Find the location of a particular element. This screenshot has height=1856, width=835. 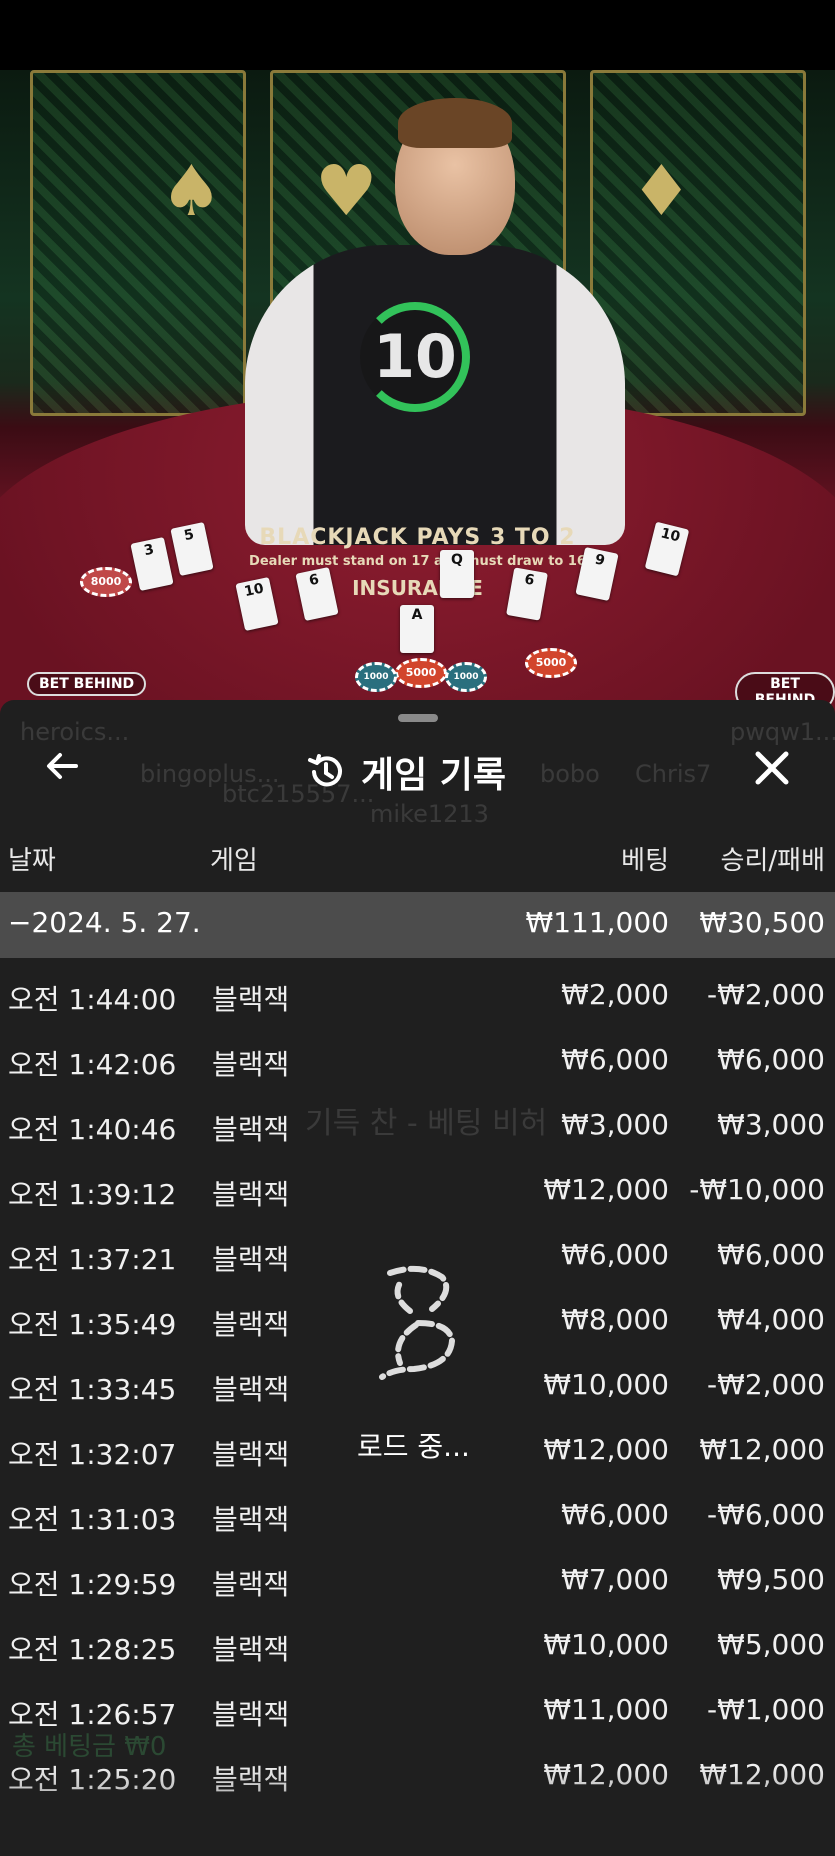

row-time: 오전 1:35:49 is located at coordinates (92, 1324).